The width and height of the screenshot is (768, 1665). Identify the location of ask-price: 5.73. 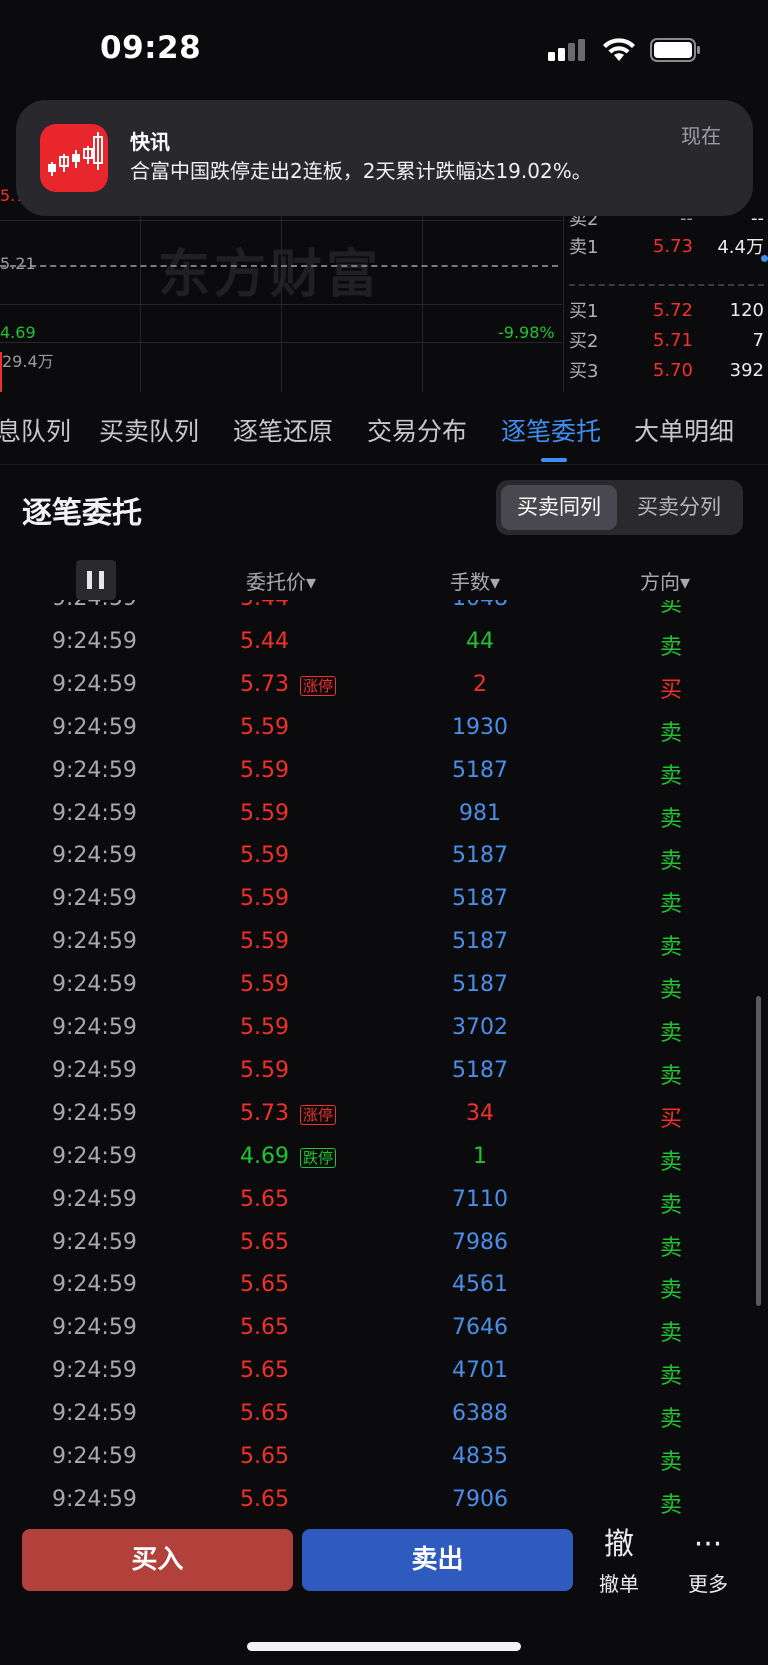
(672, 246).